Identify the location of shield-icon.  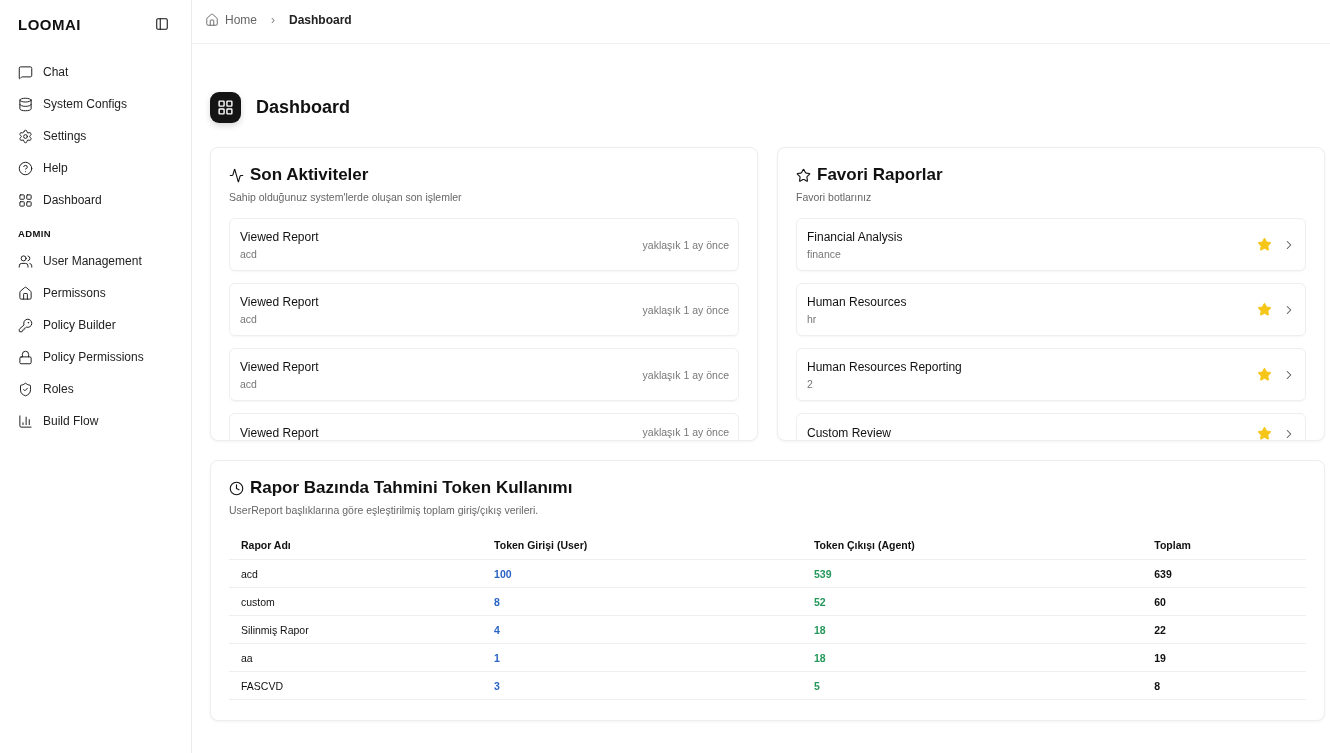
(25, 389).